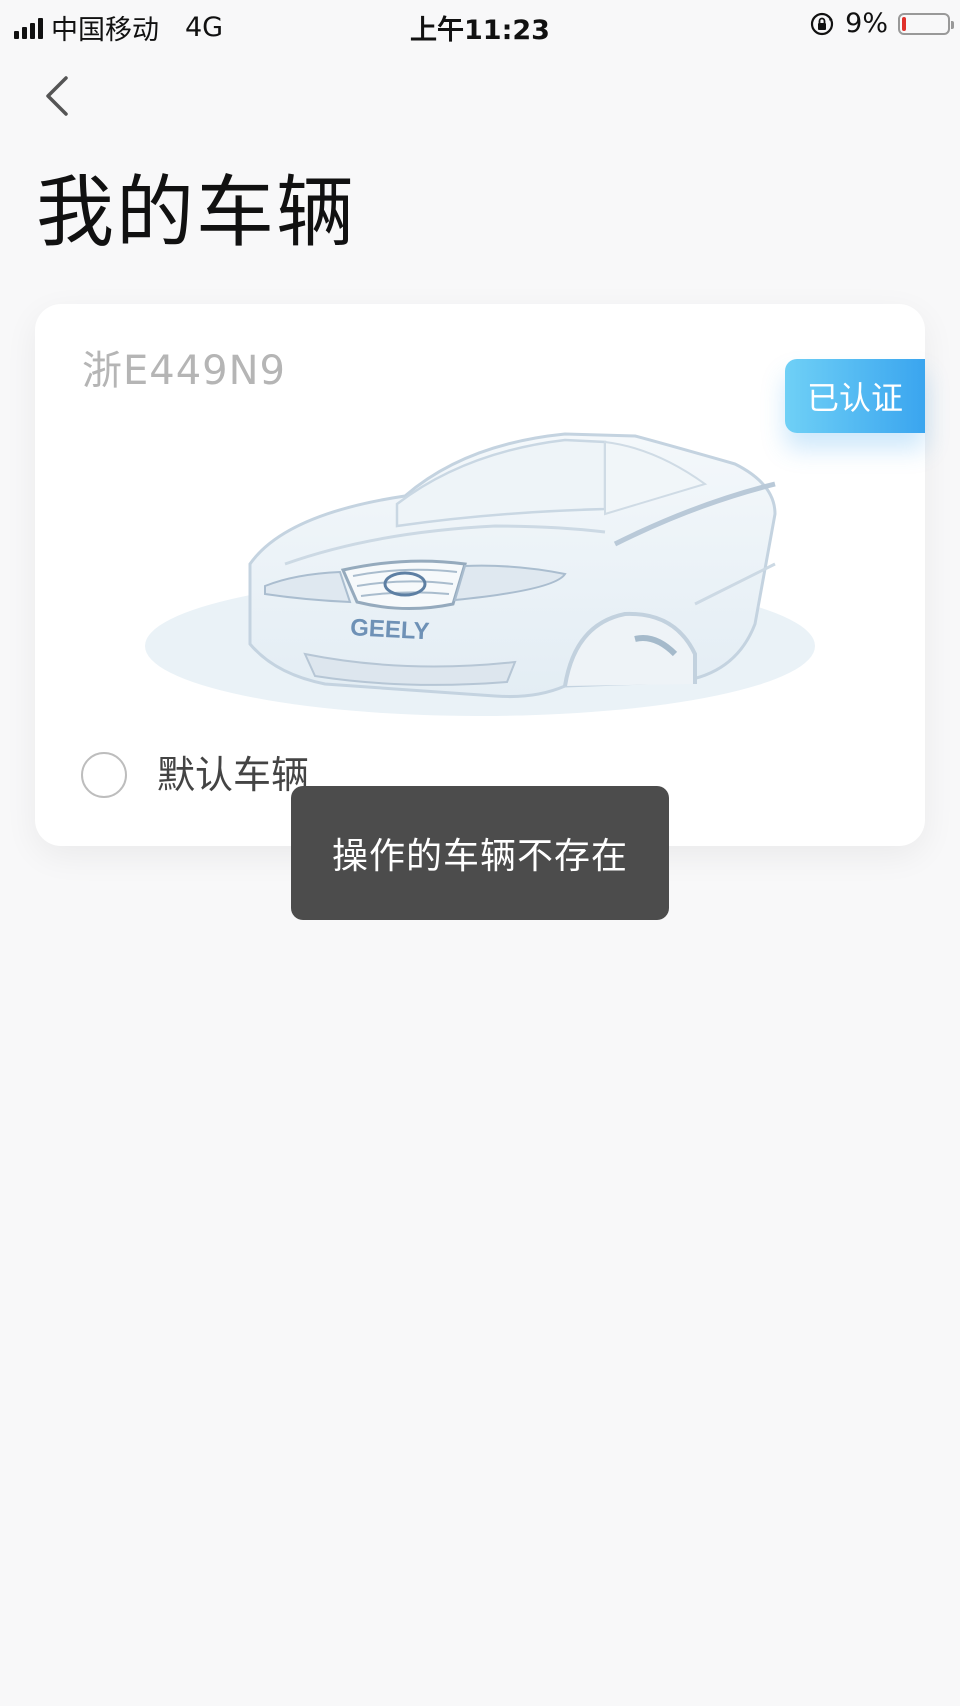  I want to click on battery-level, so click(904, 23).